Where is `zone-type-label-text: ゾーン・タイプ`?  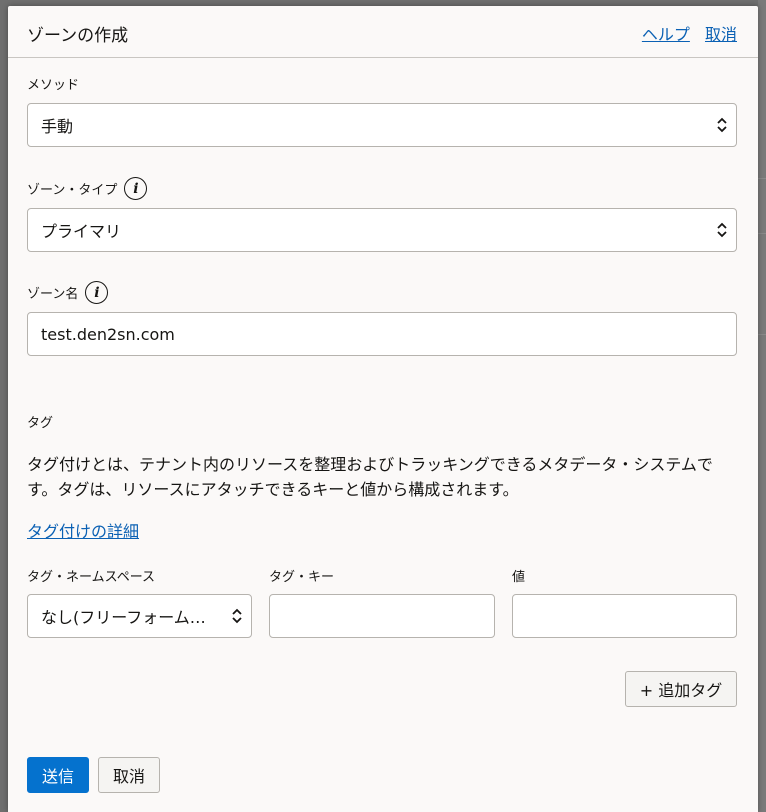 zone-type-label-text: ゾーン・タイプ is located at coordinates (72, 190).